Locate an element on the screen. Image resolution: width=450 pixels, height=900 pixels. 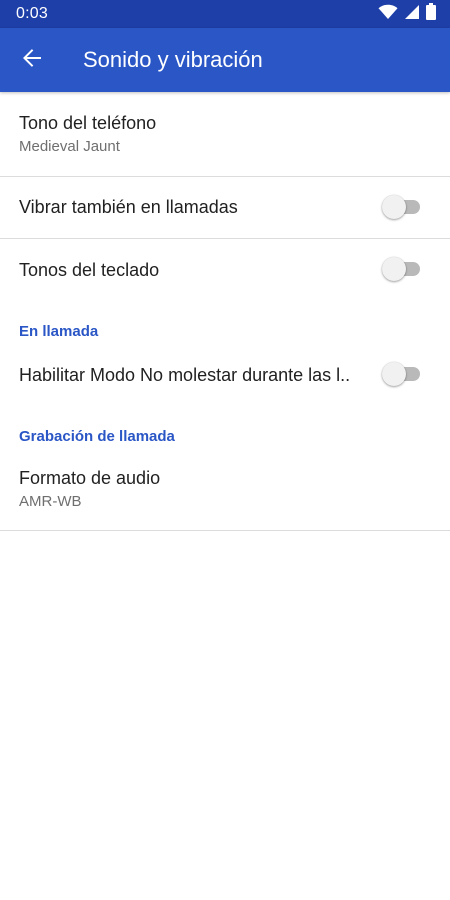
battery-icon is located at coordinates (431, 14).